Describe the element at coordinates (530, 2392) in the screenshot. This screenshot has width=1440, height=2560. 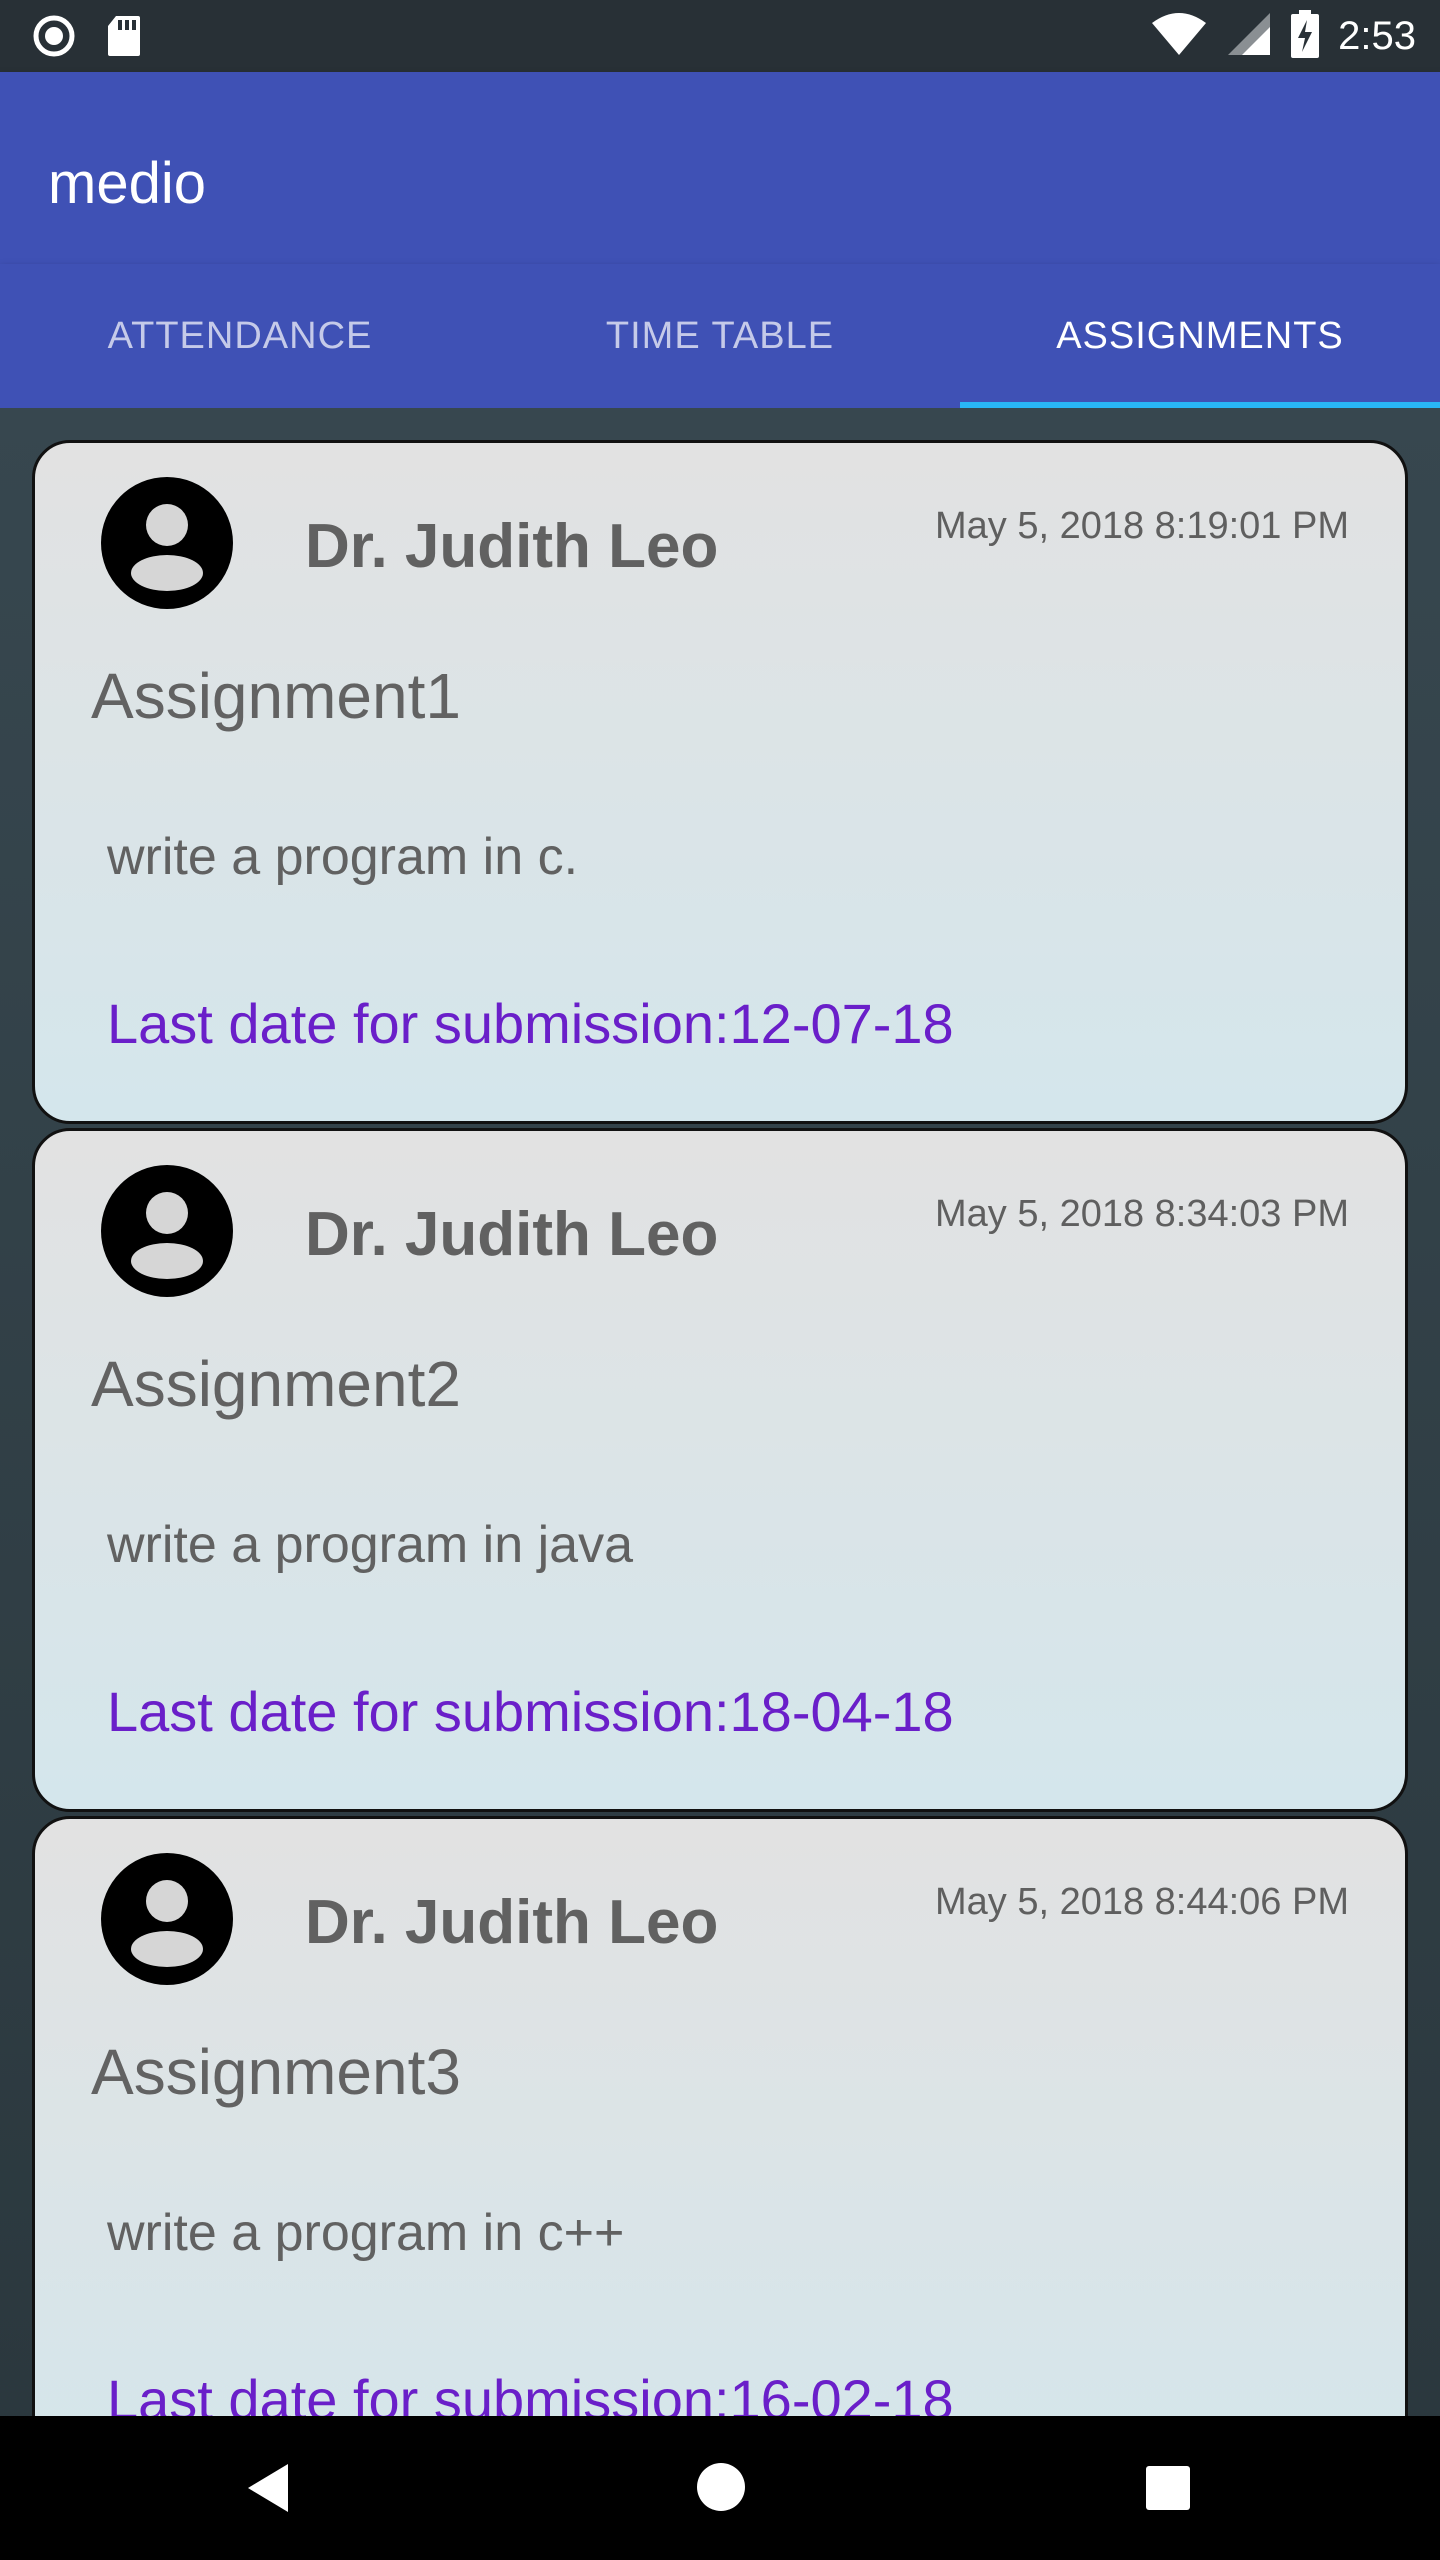
I see `due-date: Last date for submission:16-02-18` at that location.